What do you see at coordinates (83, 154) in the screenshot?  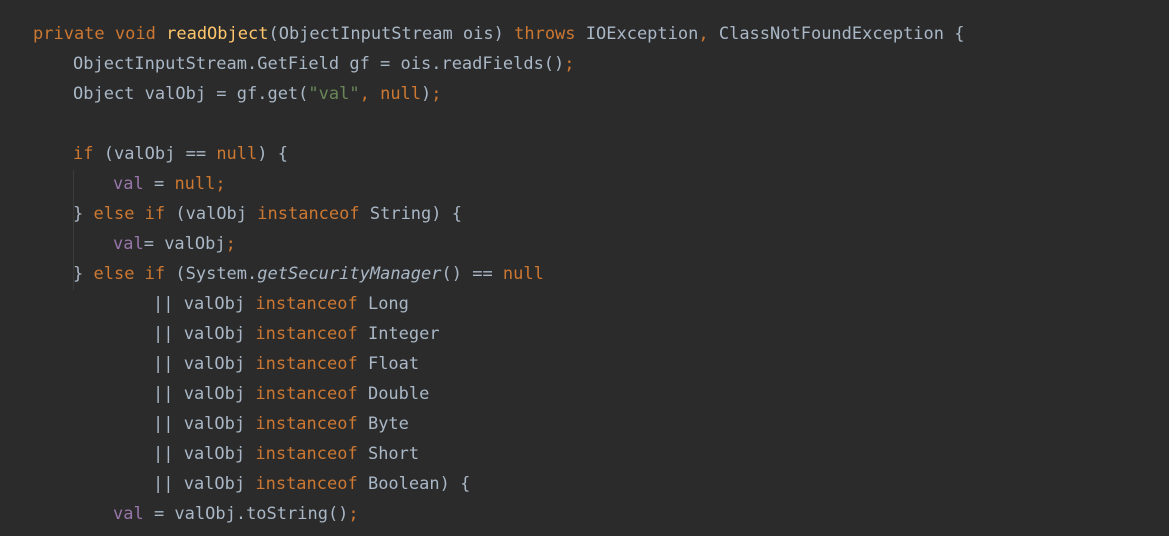 I see `code-token: if` at bounding box center [83, 154].